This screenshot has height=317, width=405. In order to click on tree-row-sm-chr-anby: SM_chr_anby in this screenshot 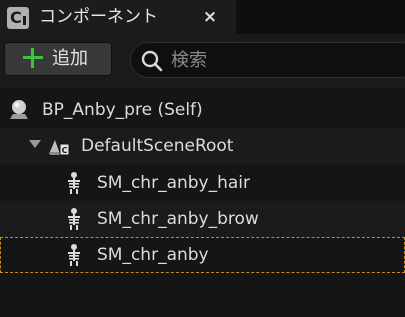, I will do `click(202, 255)`.